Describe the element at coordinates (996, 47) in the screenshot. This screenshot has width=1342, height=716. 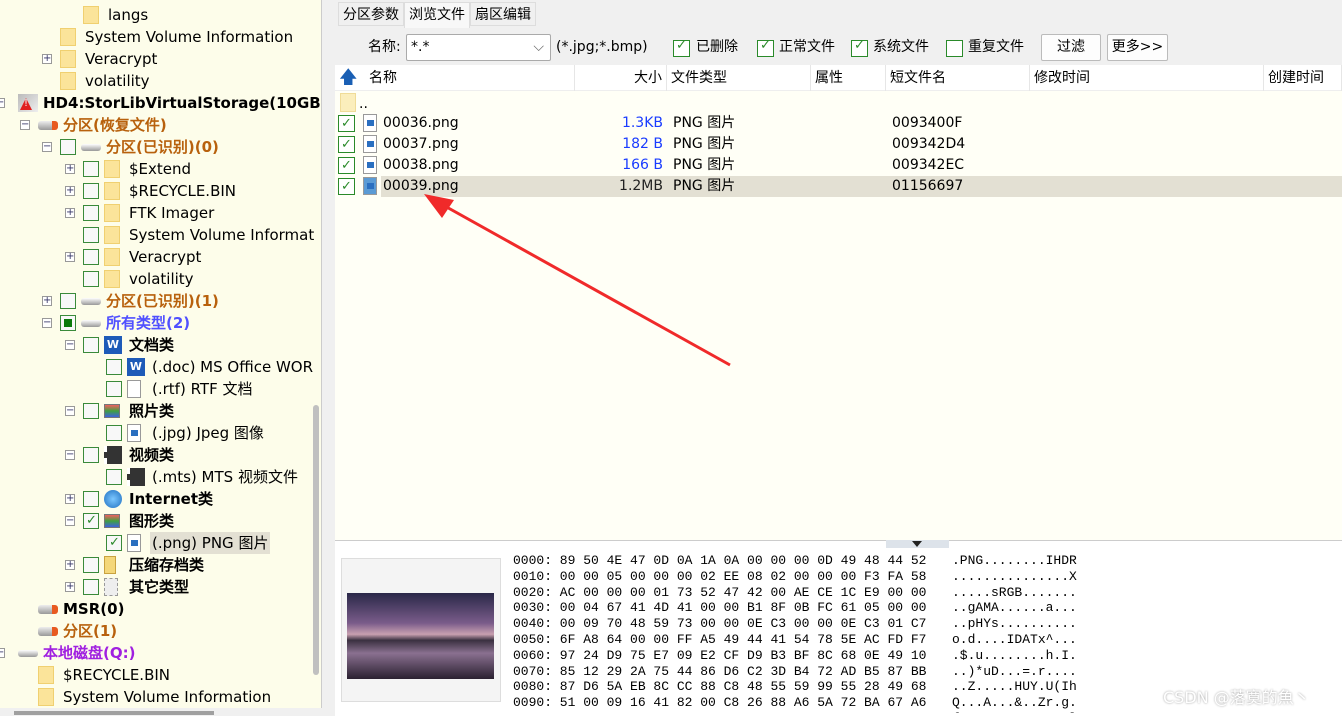
I see `duplicate-files-label: 重复文件` at that location.